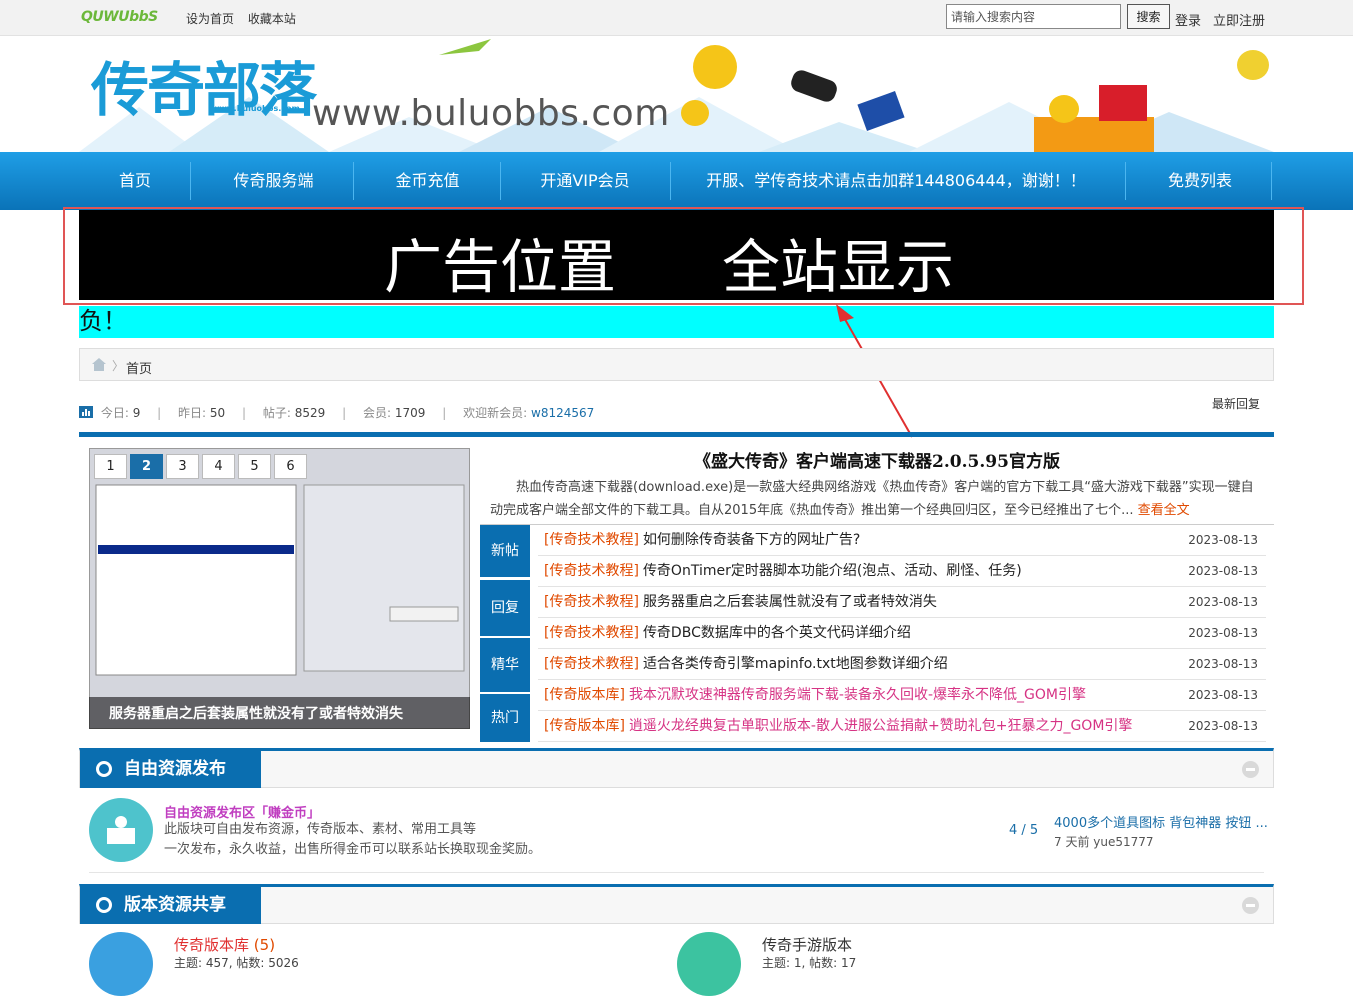 This screenshot has height=996, width=1353. What do you see at coordinates (505, 551) in the screenshot?
I see `tab-new-posts: 新帖` at bounding box center [505, 551].